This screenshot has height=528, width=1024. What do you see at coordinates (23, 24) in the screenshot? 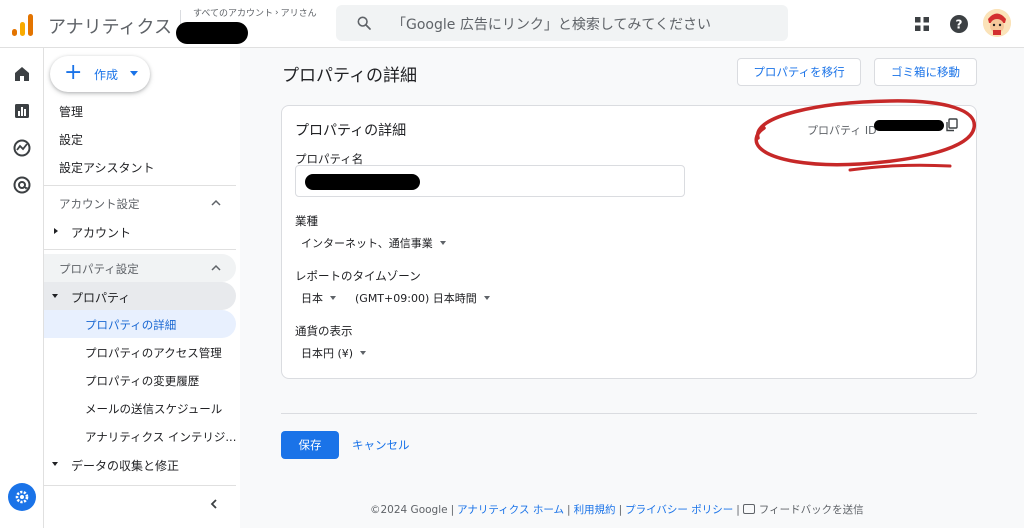
I see `analytics-logo-icon` at bounding box center [23, 24].